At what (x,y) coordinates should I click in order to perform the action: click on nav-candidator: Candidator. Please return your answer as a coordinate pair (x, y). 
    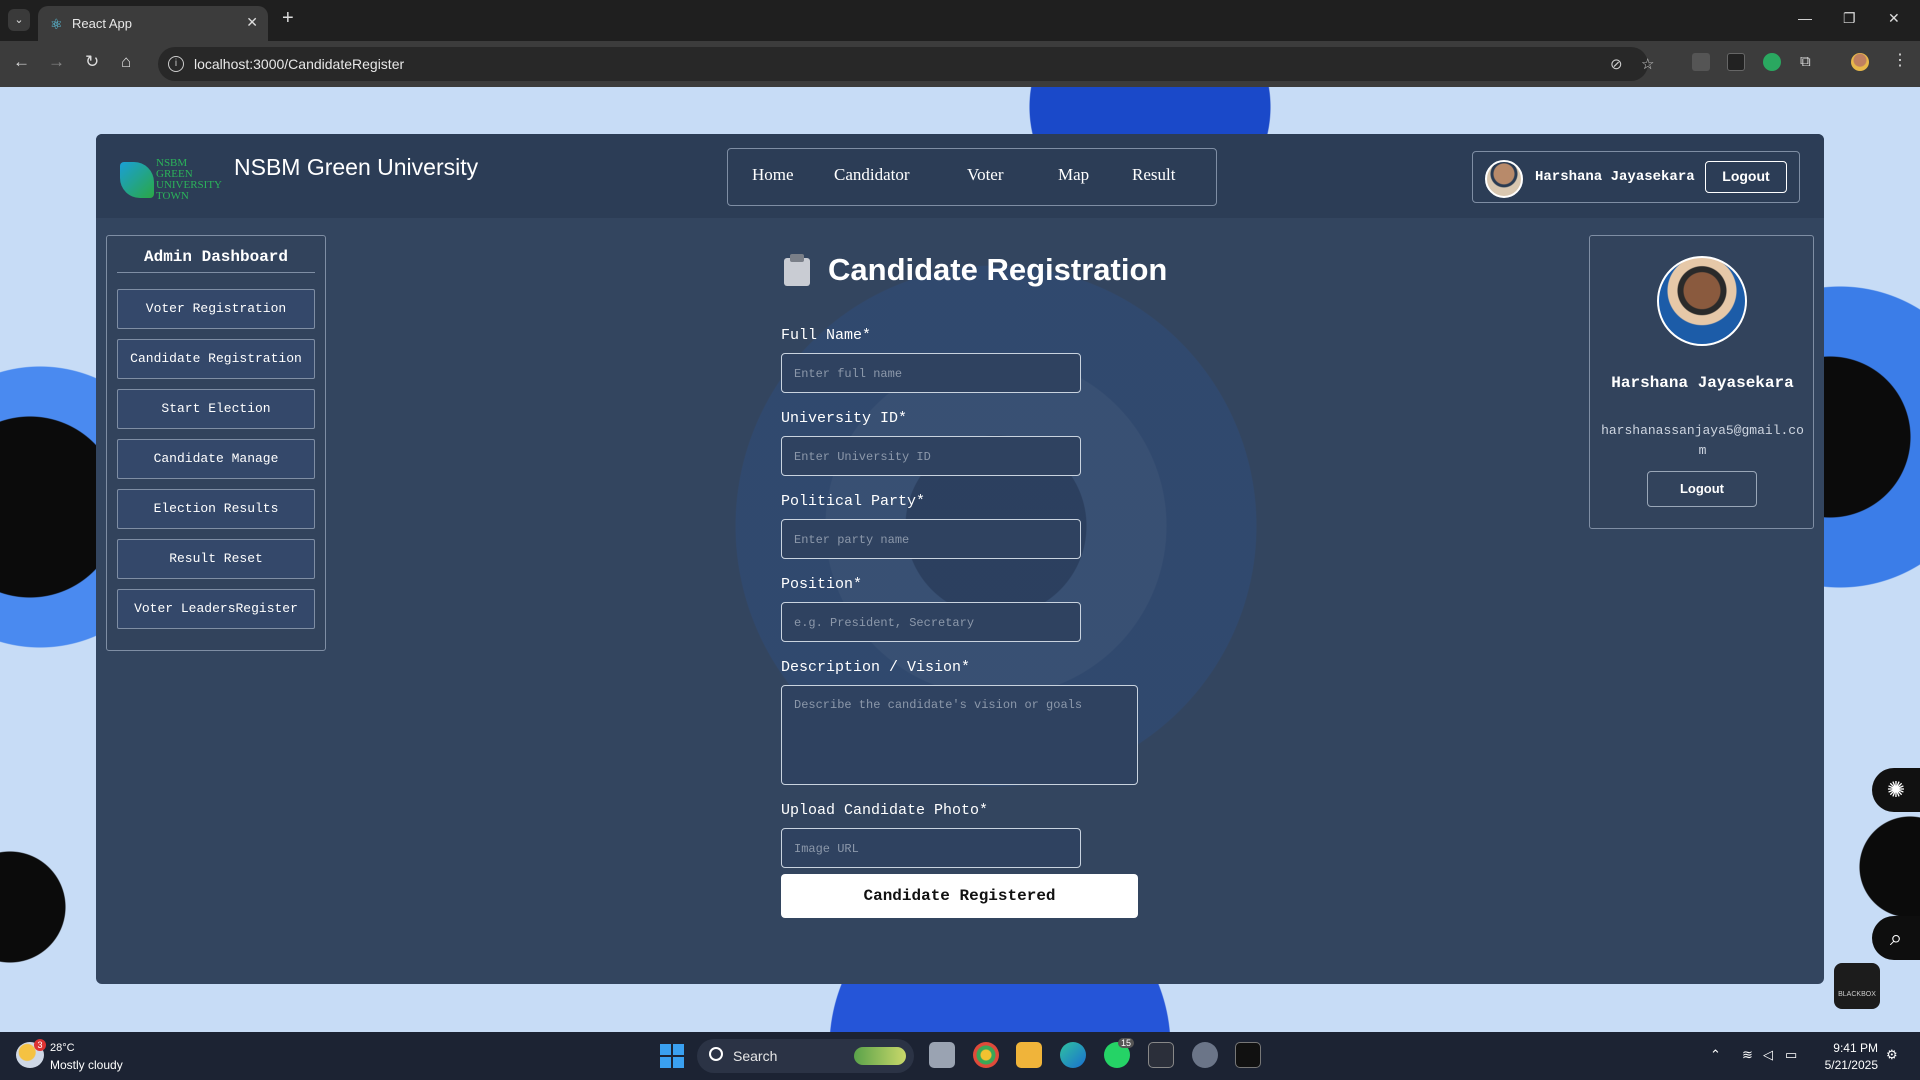
    Looking at the image, I should click on (872, 175).